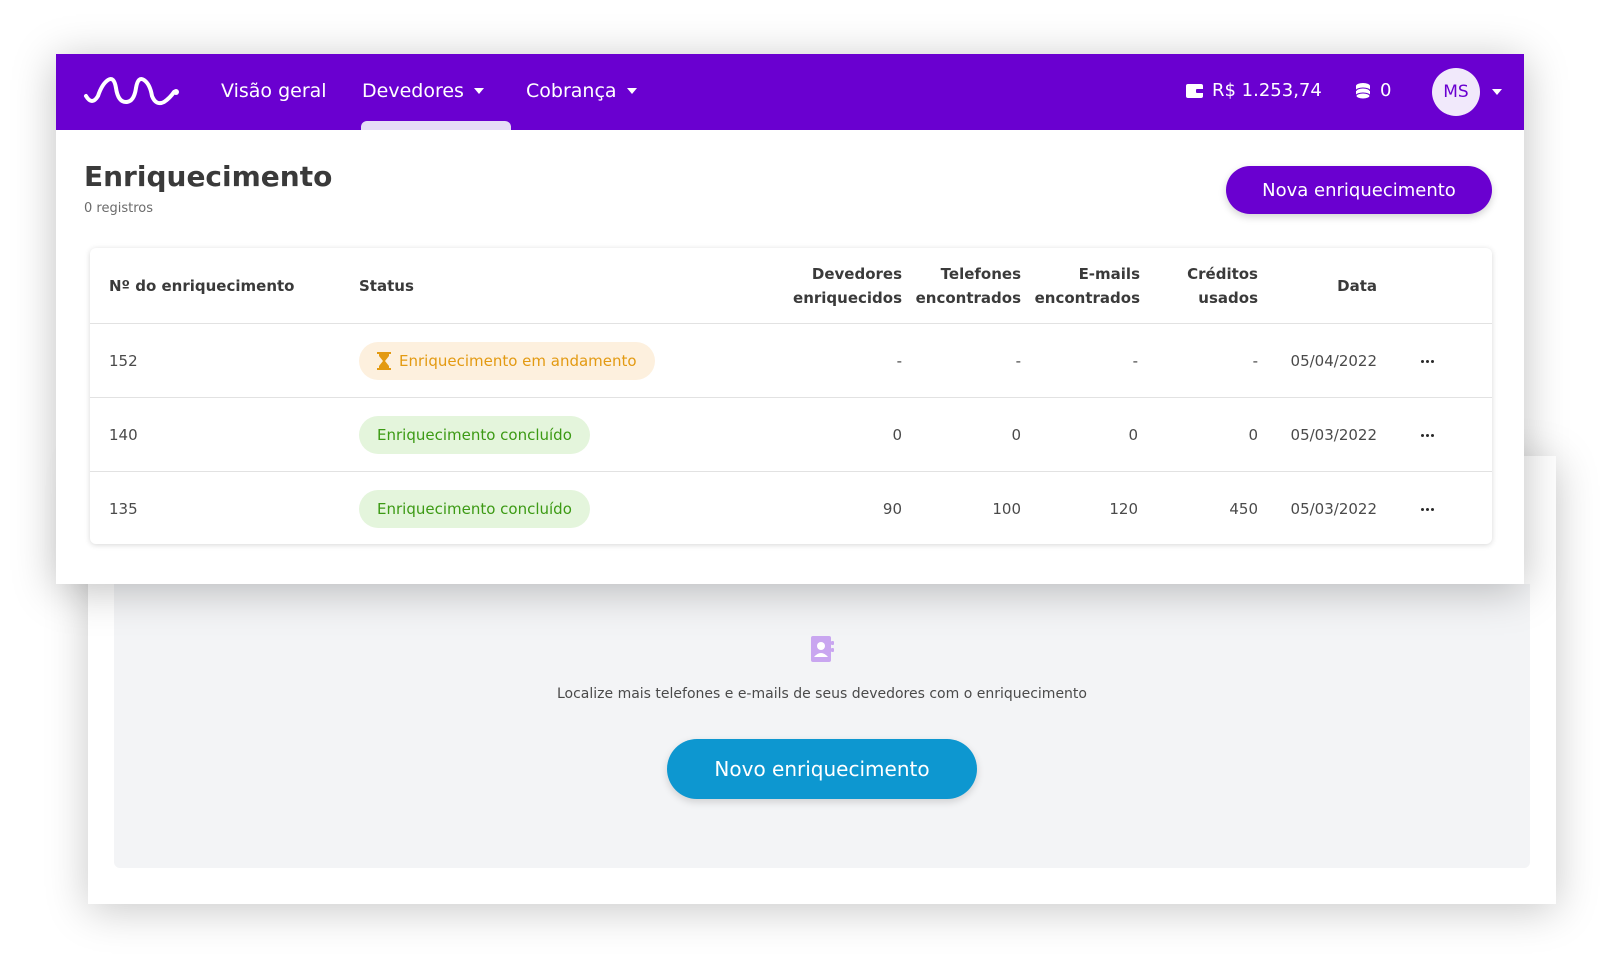  What do you see at coordinates (837, 286) in the screenshot?
I see `header-devedores: Devedores enriquecidos` at bounding box center [837, 286].